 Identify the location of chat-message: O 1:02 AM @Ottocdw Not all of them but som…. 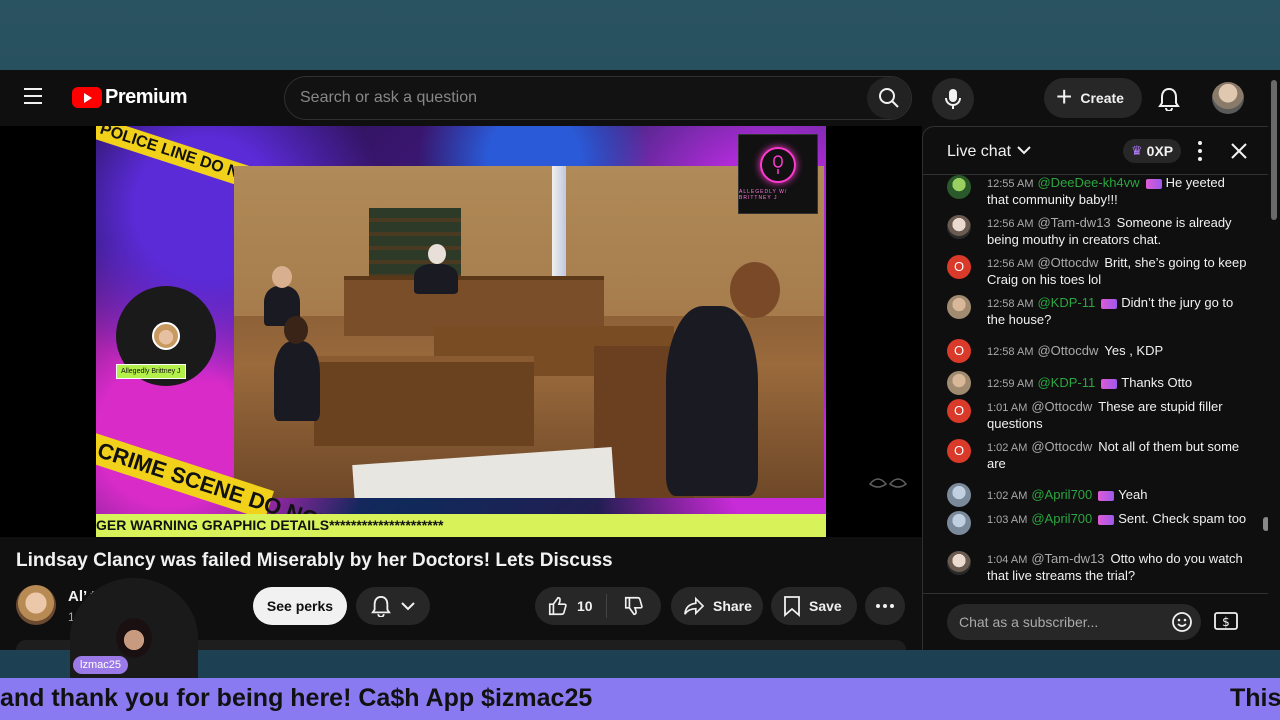
(1097, 455).